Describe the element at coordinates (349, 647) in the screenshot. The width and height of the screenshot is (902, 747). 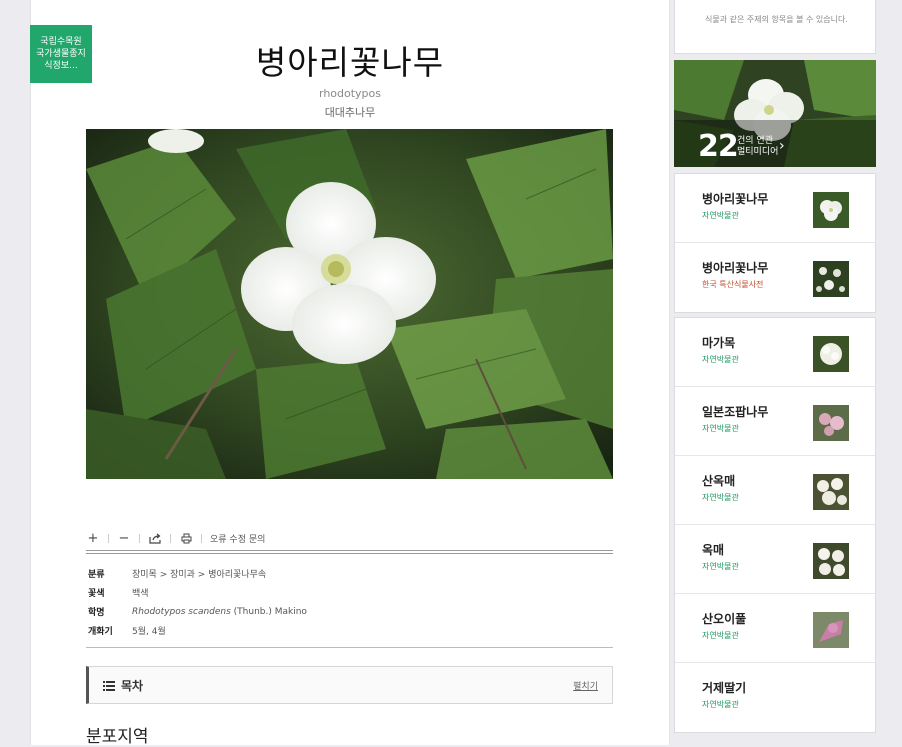
I see `divider` at that location.